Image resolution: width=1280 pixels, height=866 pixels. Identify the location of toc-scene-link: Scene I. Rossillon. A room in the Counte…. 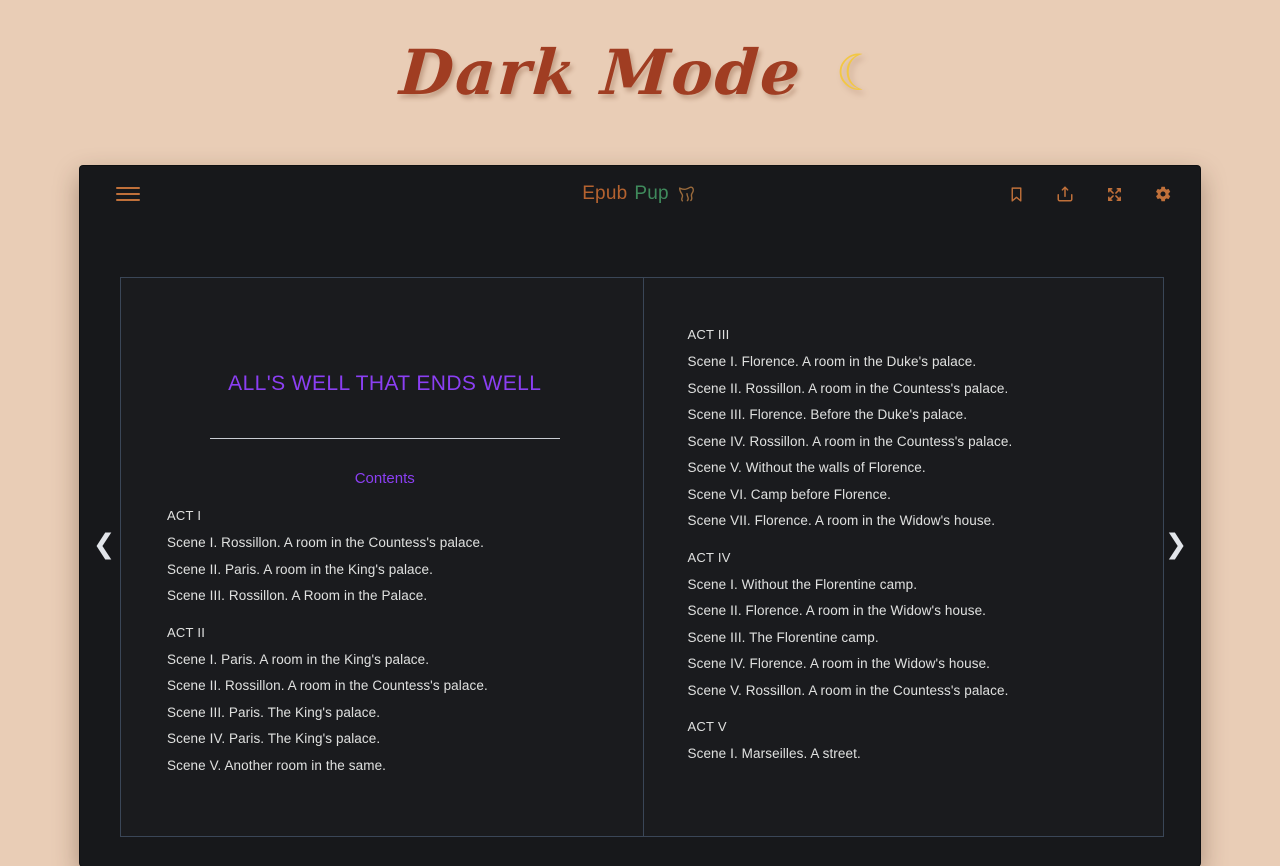
(385, 543).